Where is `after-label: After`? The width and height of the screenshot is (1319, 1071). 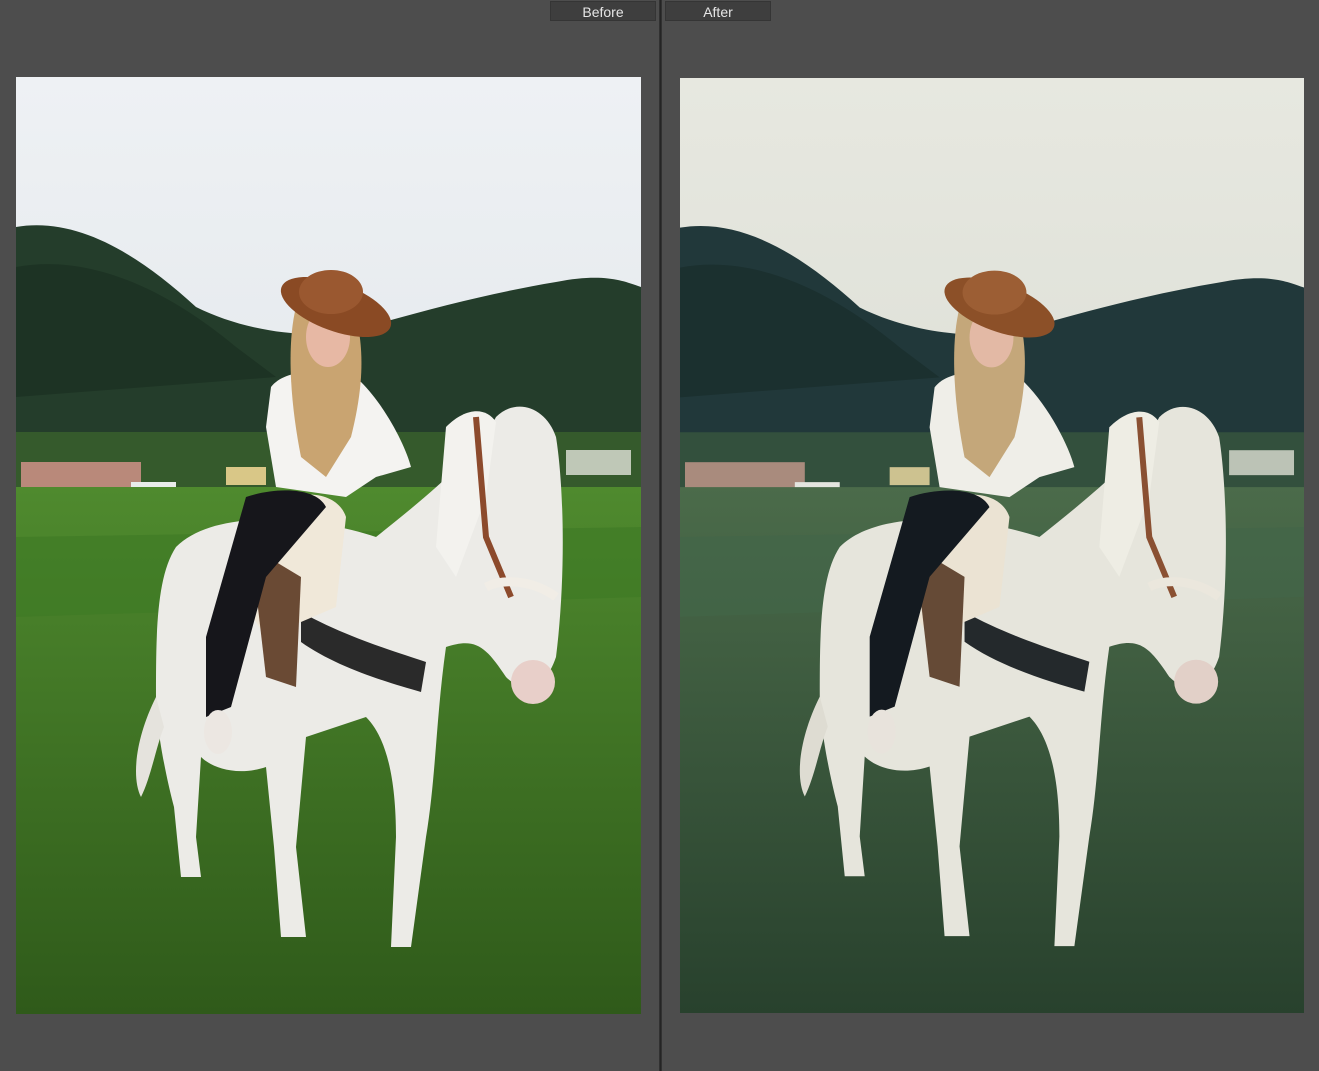
after-label: After is located at coordinates (718, 11).